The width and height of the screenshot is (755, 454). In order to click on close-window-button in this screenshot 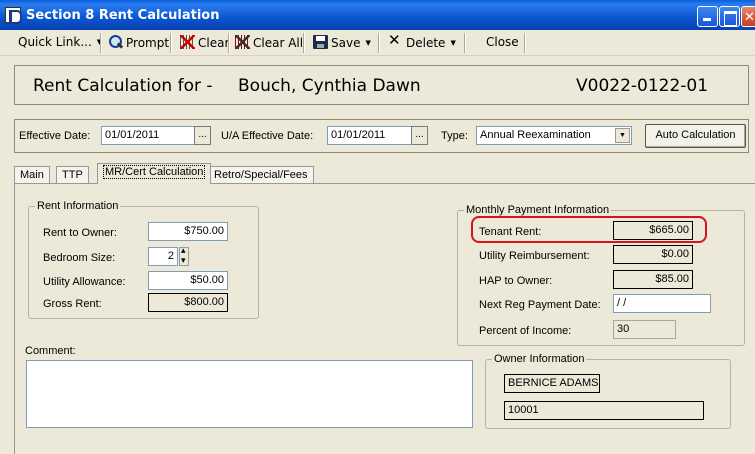, I will do `click(748, 16)`.